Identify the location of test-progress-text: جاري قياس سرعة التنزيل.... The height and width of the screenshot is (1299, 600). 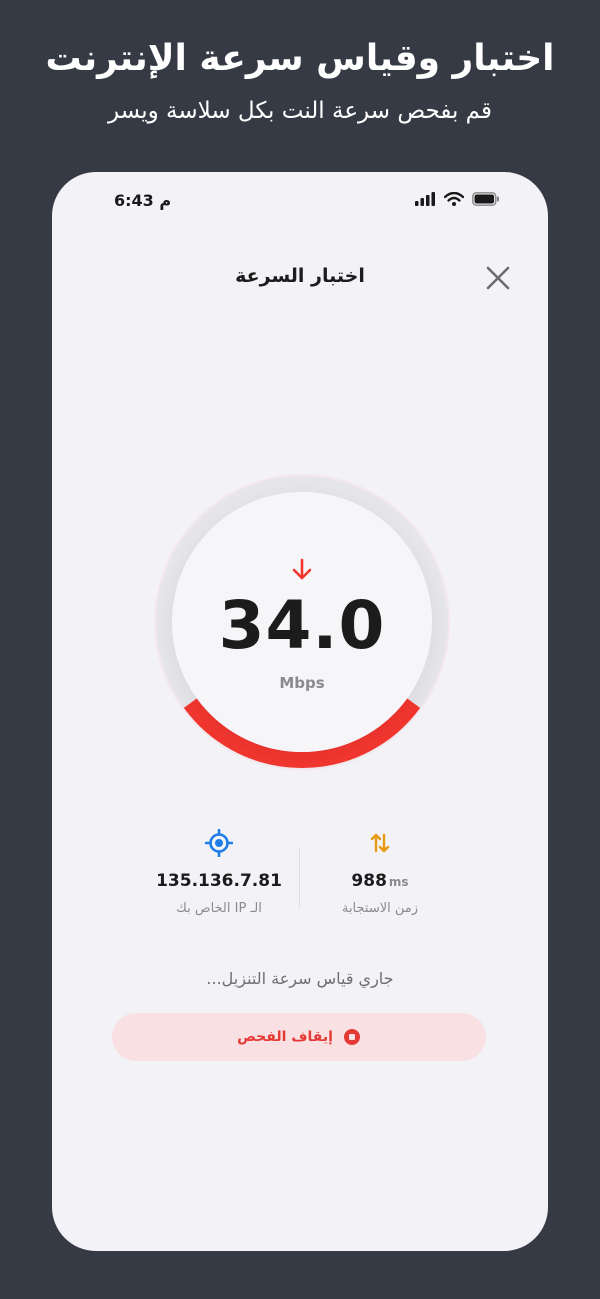
(300, 978).